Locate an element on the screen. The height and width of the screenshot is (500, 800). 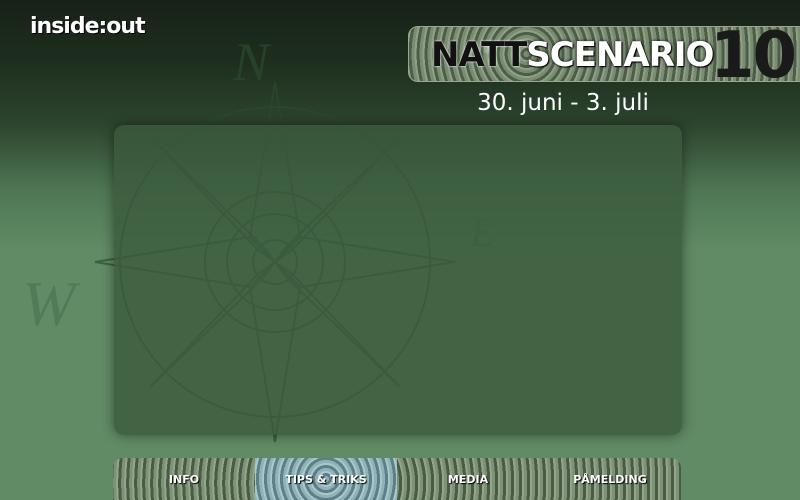
compass-w: W is located at coordinates (51, 303).